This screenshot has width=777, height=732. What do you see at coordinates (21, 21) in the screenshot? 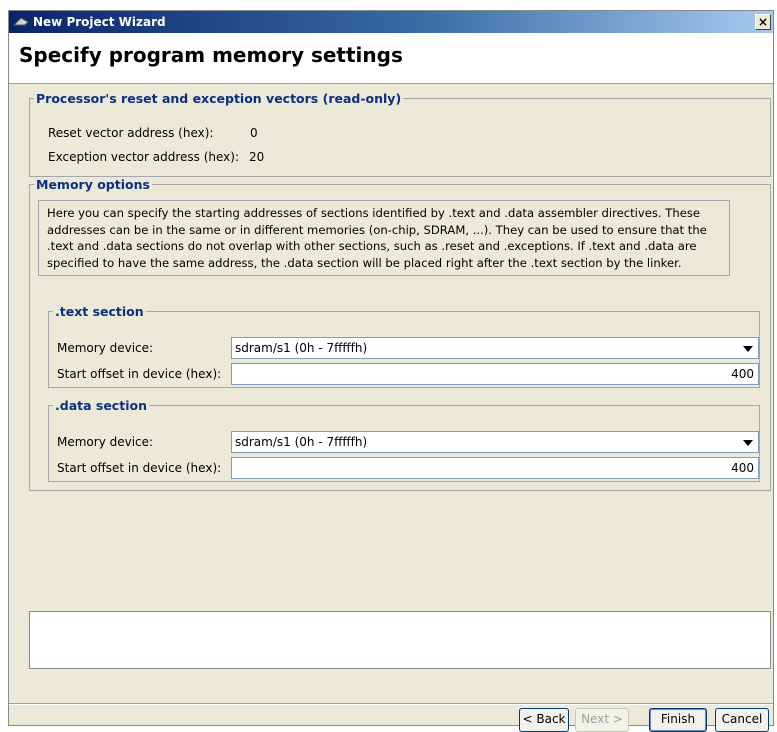
I see `wizard-hat-icon` at bounding box center [21, 21].